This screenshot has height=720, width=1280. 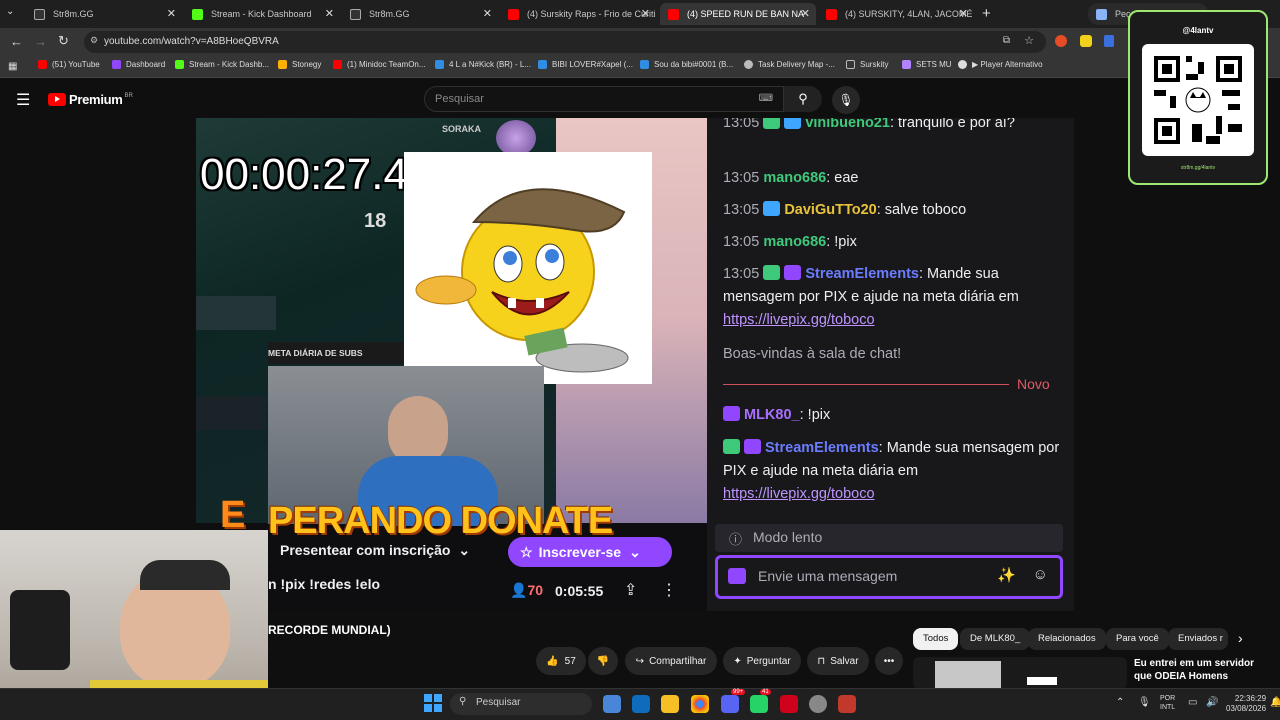 What do you see at coordinates (1029, 40) in the screenshot?
I see `bookmark-star-icon: ☆` at bounding box center [1029, 40].